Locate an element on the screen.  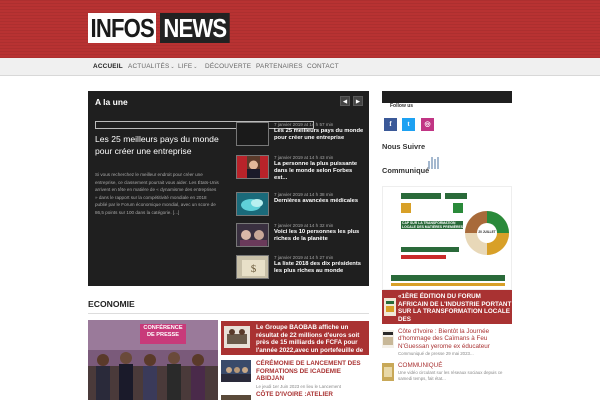
slider-next-button: ▶ is located at coordinates (358, 101).